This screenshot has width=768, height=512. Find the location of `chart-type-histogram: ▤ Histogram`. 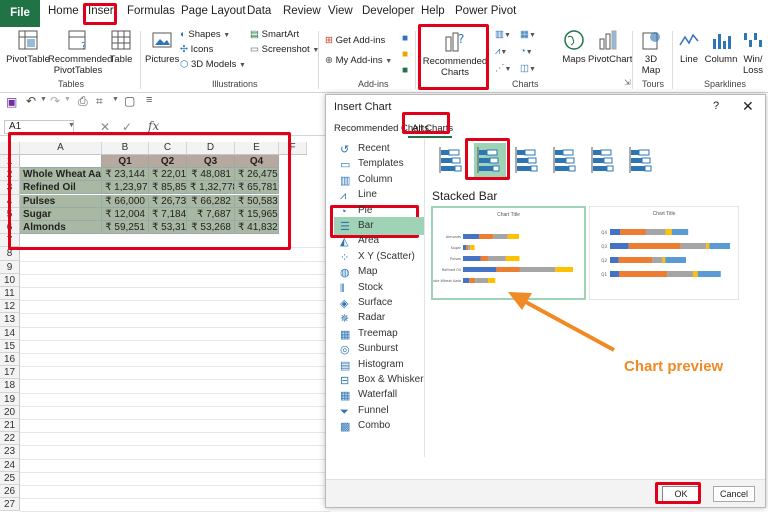

chart-type-histogram: ▤ Histogram is located at coordinates (372, 365).